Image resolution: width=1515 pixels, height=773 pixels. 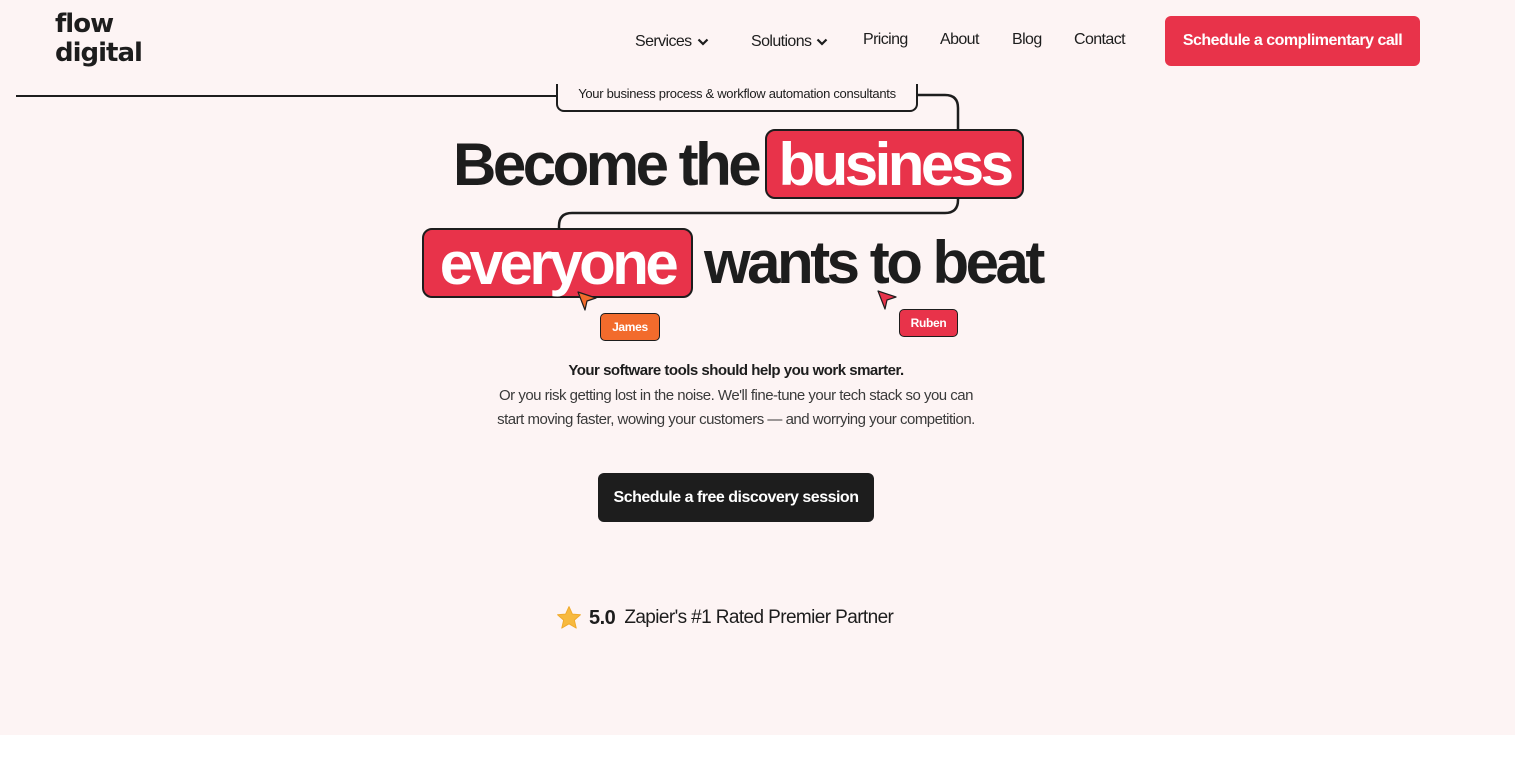 What do you see at coordinates (874, 262) in the screenshot?
I see `headline-part-2: wants to beat` at bounding box center [874, 262].